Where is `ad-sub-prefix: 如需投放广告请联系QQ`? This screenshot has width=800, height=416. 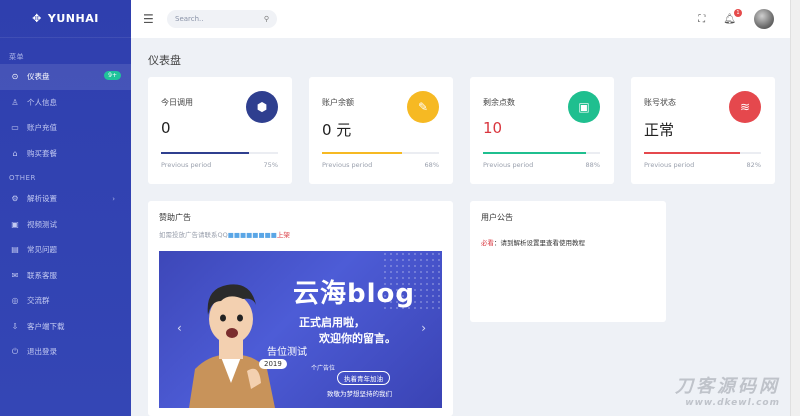 ad-sub-prefix: 如需投放广告请联系QQ is located at coordinates (193, 235).